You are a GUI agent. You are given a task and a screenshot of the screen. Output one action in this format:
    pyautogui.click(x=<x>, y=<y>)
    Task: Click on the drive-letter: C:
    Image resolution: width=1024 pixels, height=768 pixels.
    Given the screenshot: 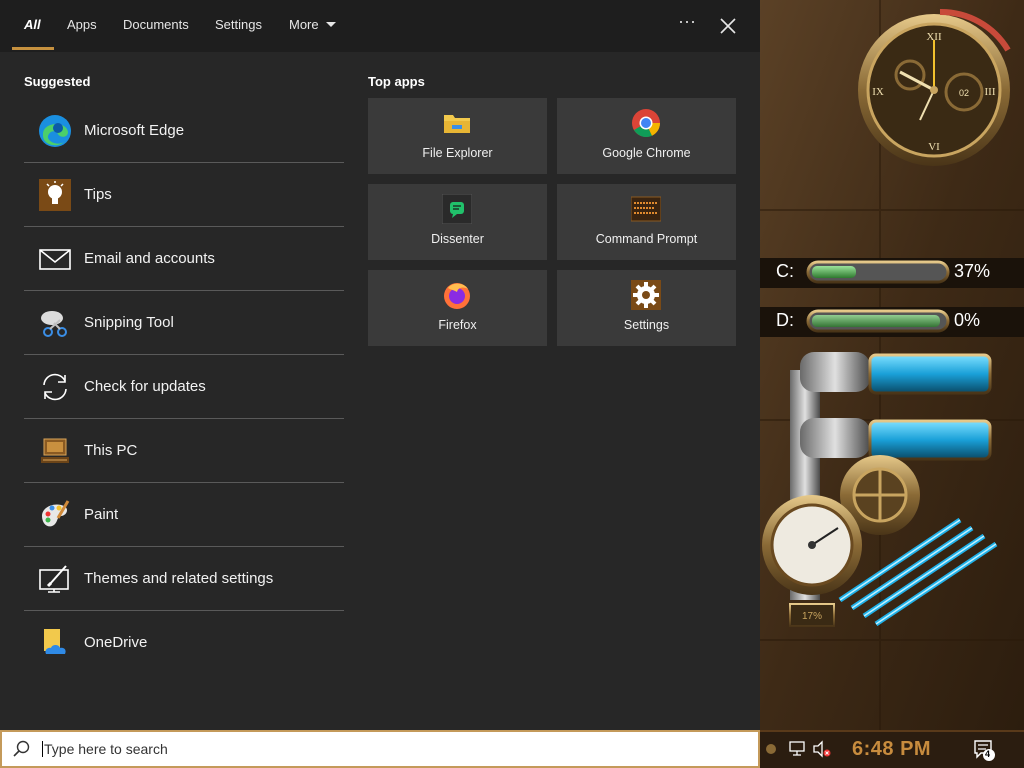 What is the action you would take?
    pyautogui.click(x=785, y=271)
    